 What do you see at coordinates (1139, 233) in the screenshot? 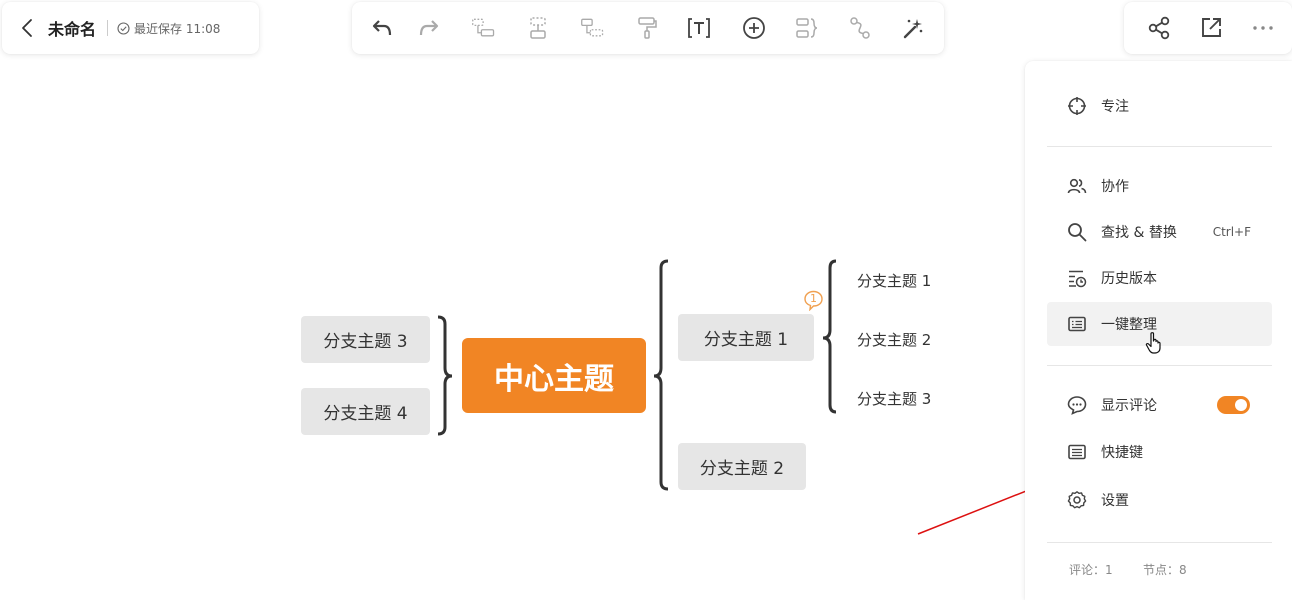
I see `menu-item-label: 查找 & 替换` at bounding box center [1139, 233].